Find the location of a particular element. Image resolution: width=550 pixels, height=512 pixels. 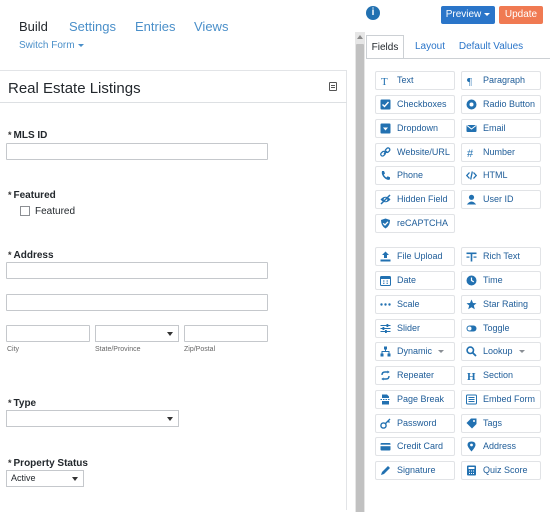

phone-icon is located at coordinates (385, 175).